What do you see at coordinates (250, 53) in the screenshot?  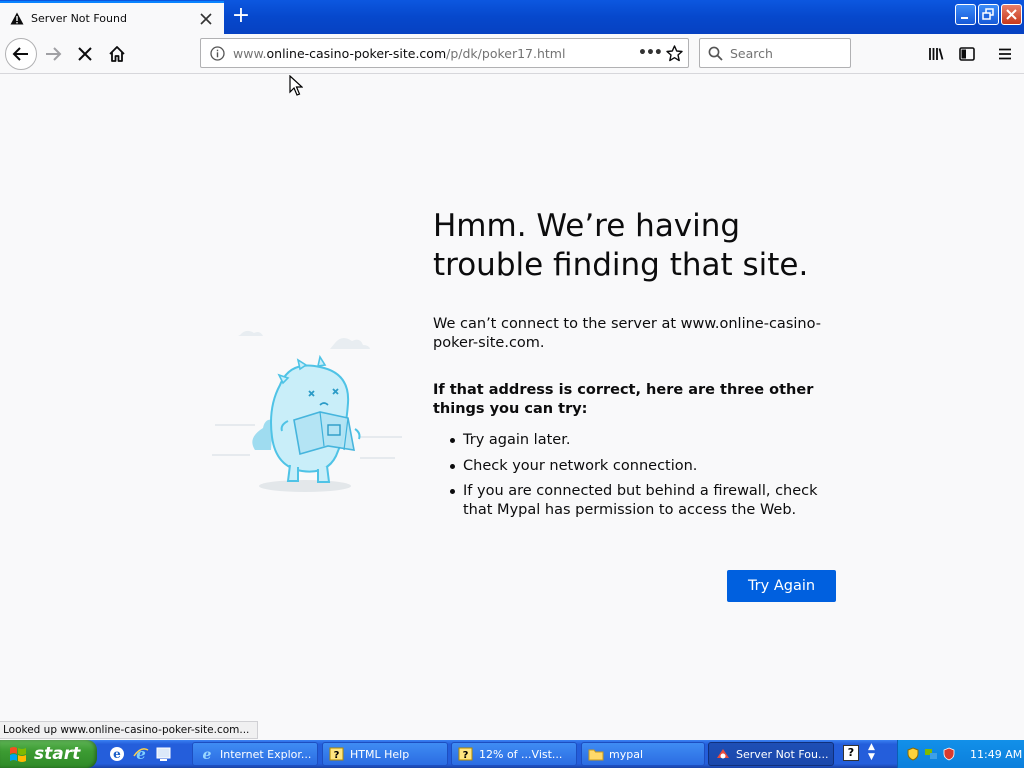 I see `url-prefix: www.` at bounding box center [250, 53].